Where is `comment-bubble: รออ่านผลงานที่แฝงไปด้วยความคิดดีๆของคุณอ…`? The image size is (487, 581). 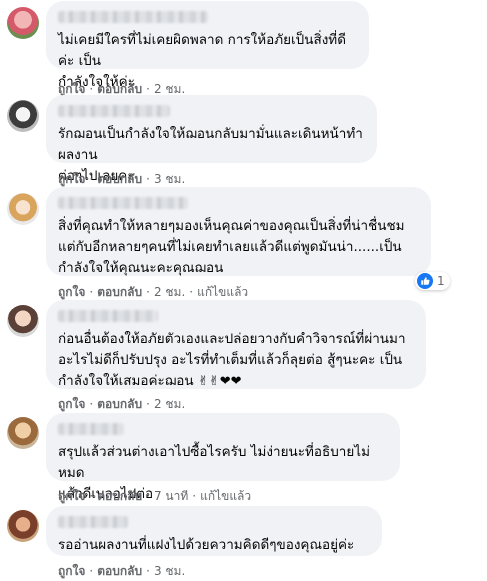
comment-bubble: รออ่านผลงานที่แฝงไปด้วยความคิดดีๆของคุณอ… is located at coordinates (214, 531).